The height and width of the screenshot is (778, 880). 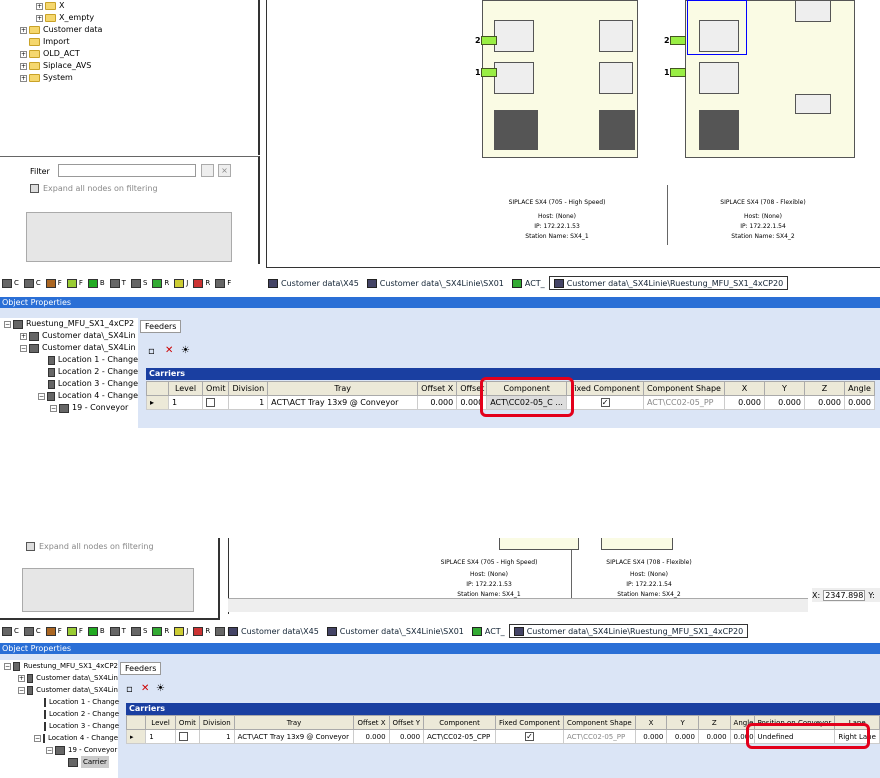 I want to click on column-header: Offset Y, so click(x=406, y=722).